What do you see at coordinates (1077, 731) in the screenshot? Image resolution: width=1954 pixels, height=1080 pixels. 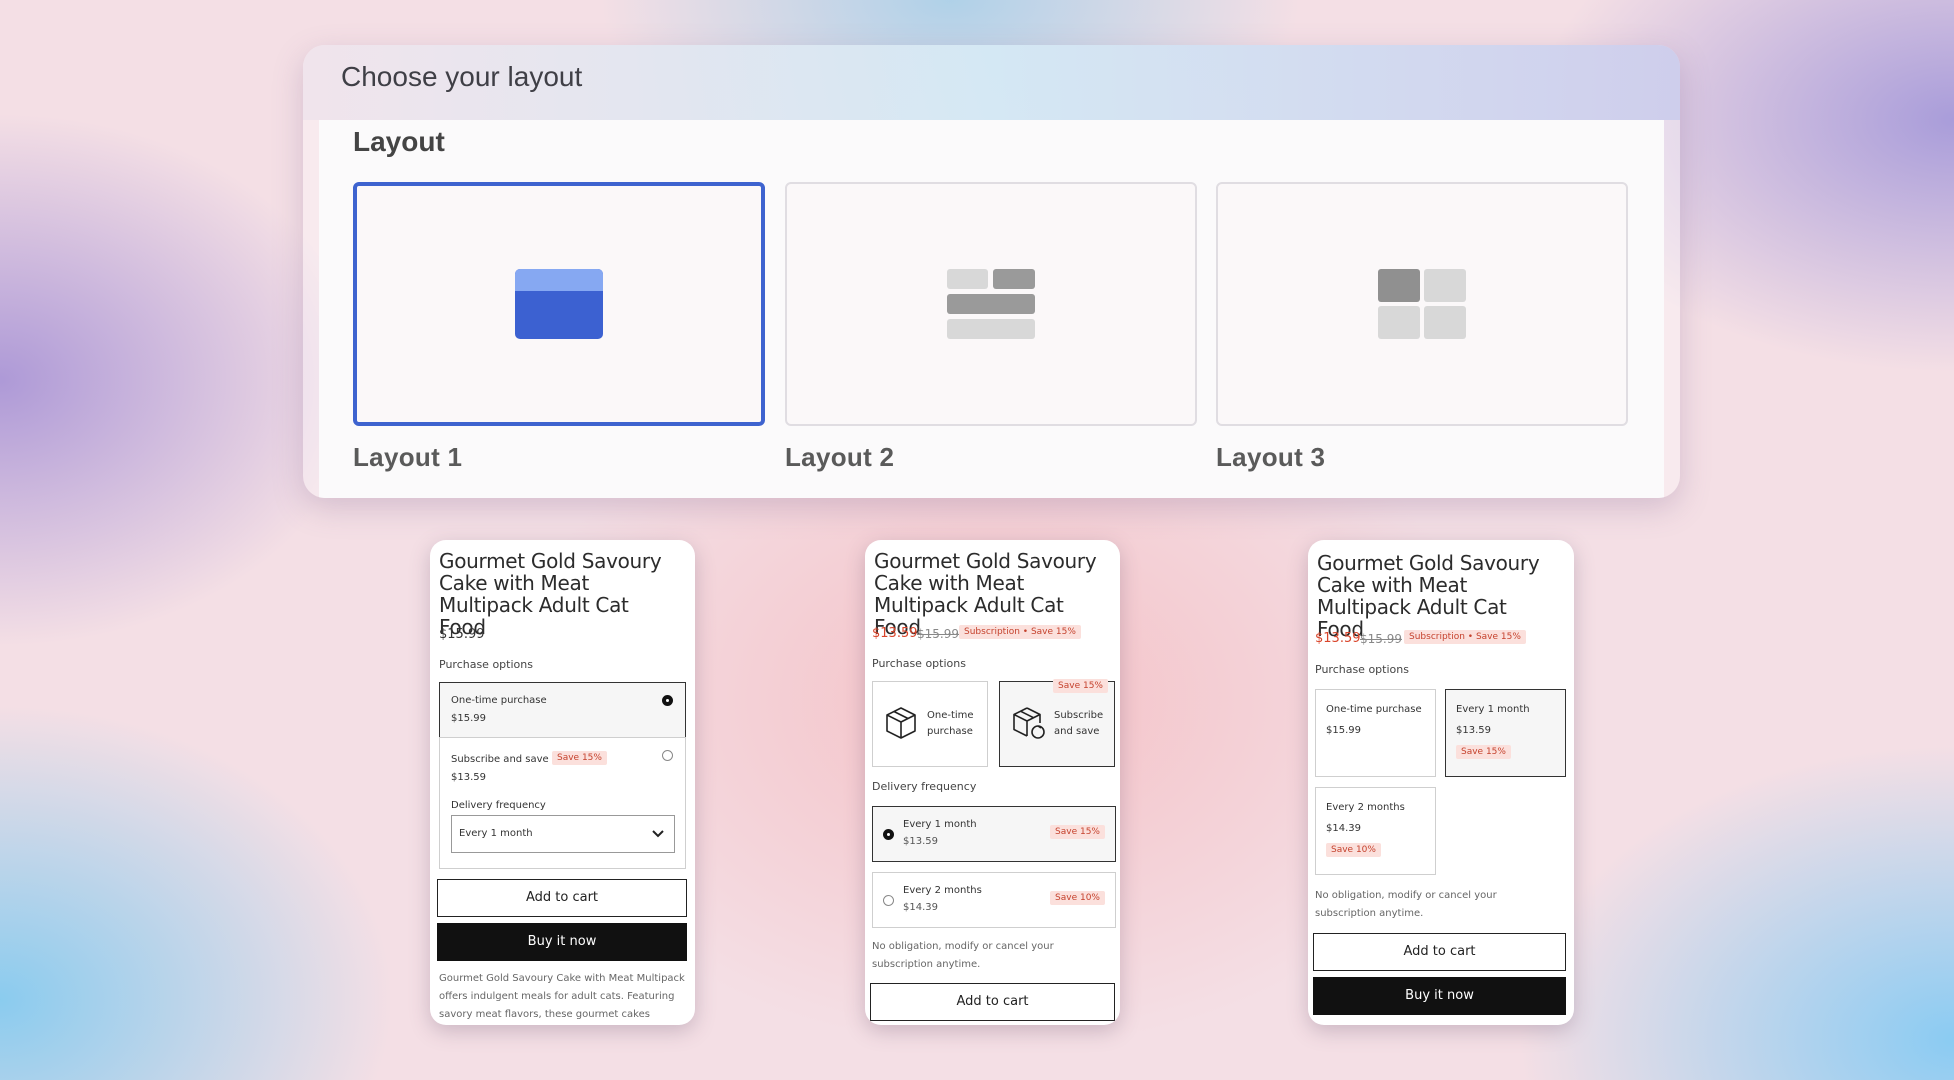 I see `subscribe-line2: and save` at bounding box center [1077, 731].